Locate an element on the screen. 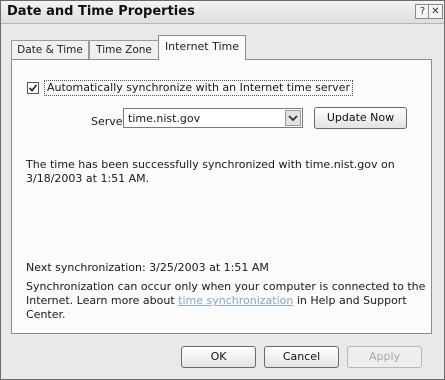 This screenshot has height=380, width=445. tab-date-time: Date & Time is located at coordinates (50, 49).